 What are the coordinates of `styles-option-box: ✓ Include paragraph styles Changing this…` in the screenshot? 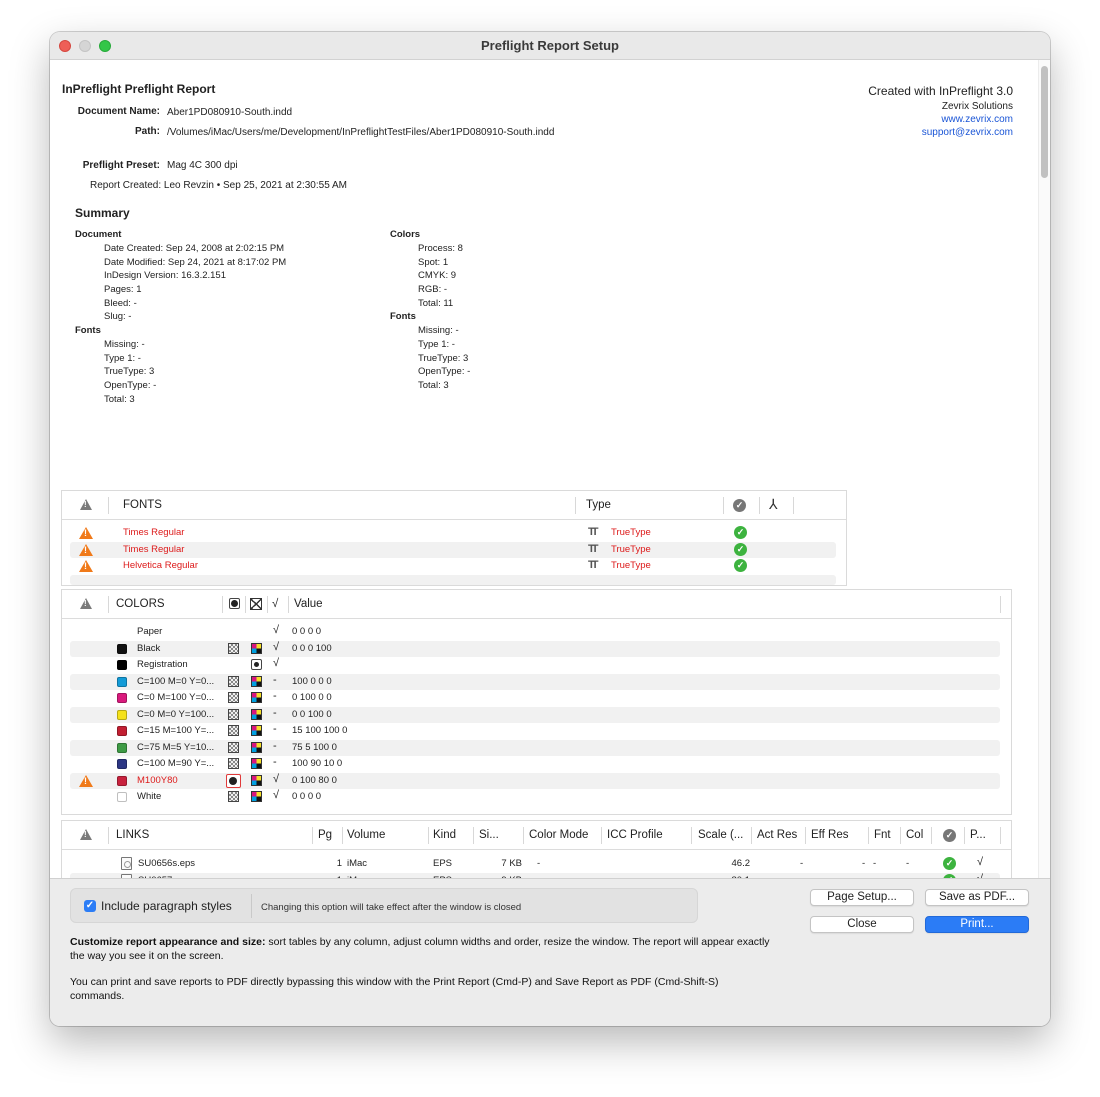 It's located at (384, 905).